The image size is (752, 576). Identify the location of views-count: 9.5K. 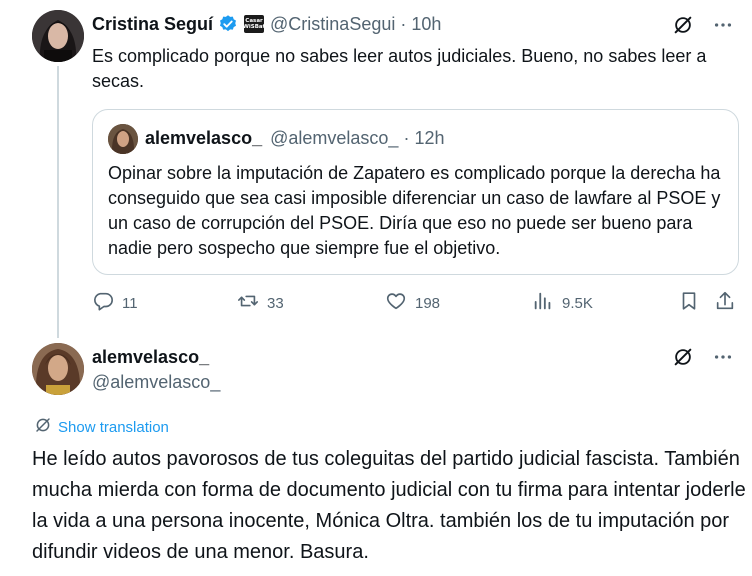
(577, 303).